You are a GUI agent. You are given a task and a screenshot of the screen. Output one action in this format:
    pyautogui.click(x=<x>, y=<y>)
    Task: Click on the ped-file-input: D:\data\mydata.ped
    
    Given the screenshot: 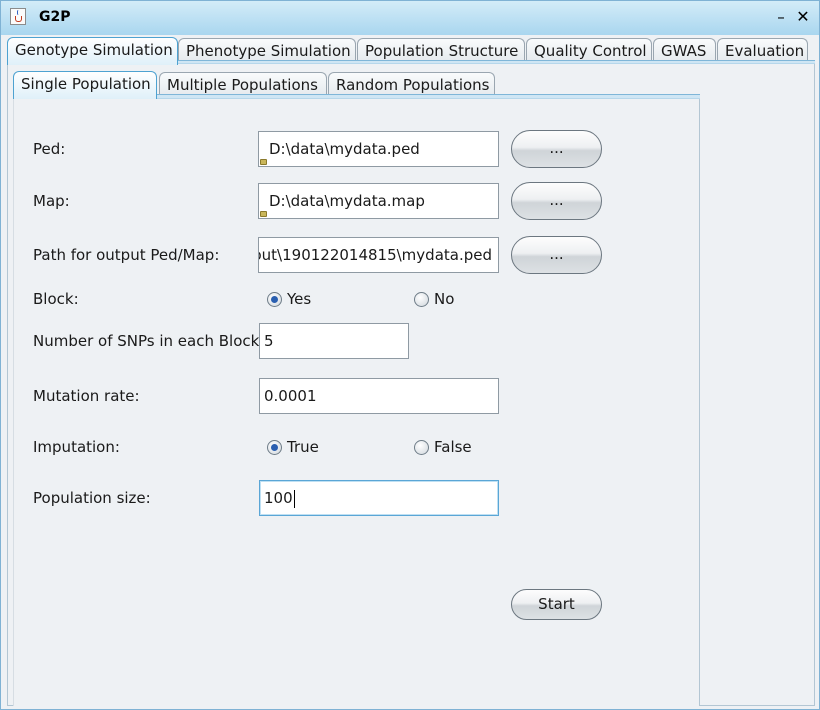 What is the action you would take?
    pyautogui.click(x=378, y=149)
    